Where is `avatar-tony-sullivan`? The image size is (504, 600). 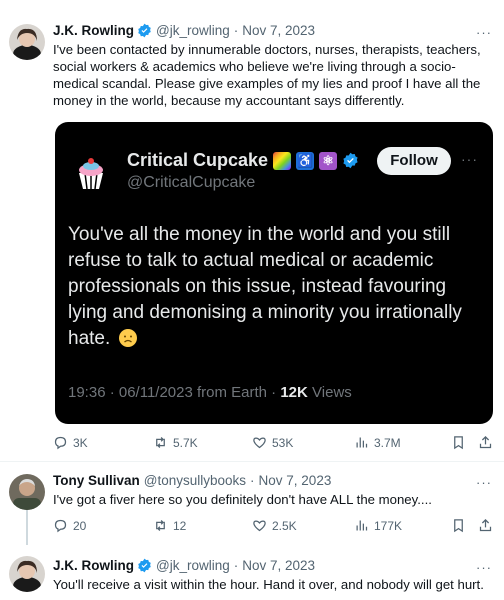
avatar-tony-sullivan is located at coordinates (27, 492).